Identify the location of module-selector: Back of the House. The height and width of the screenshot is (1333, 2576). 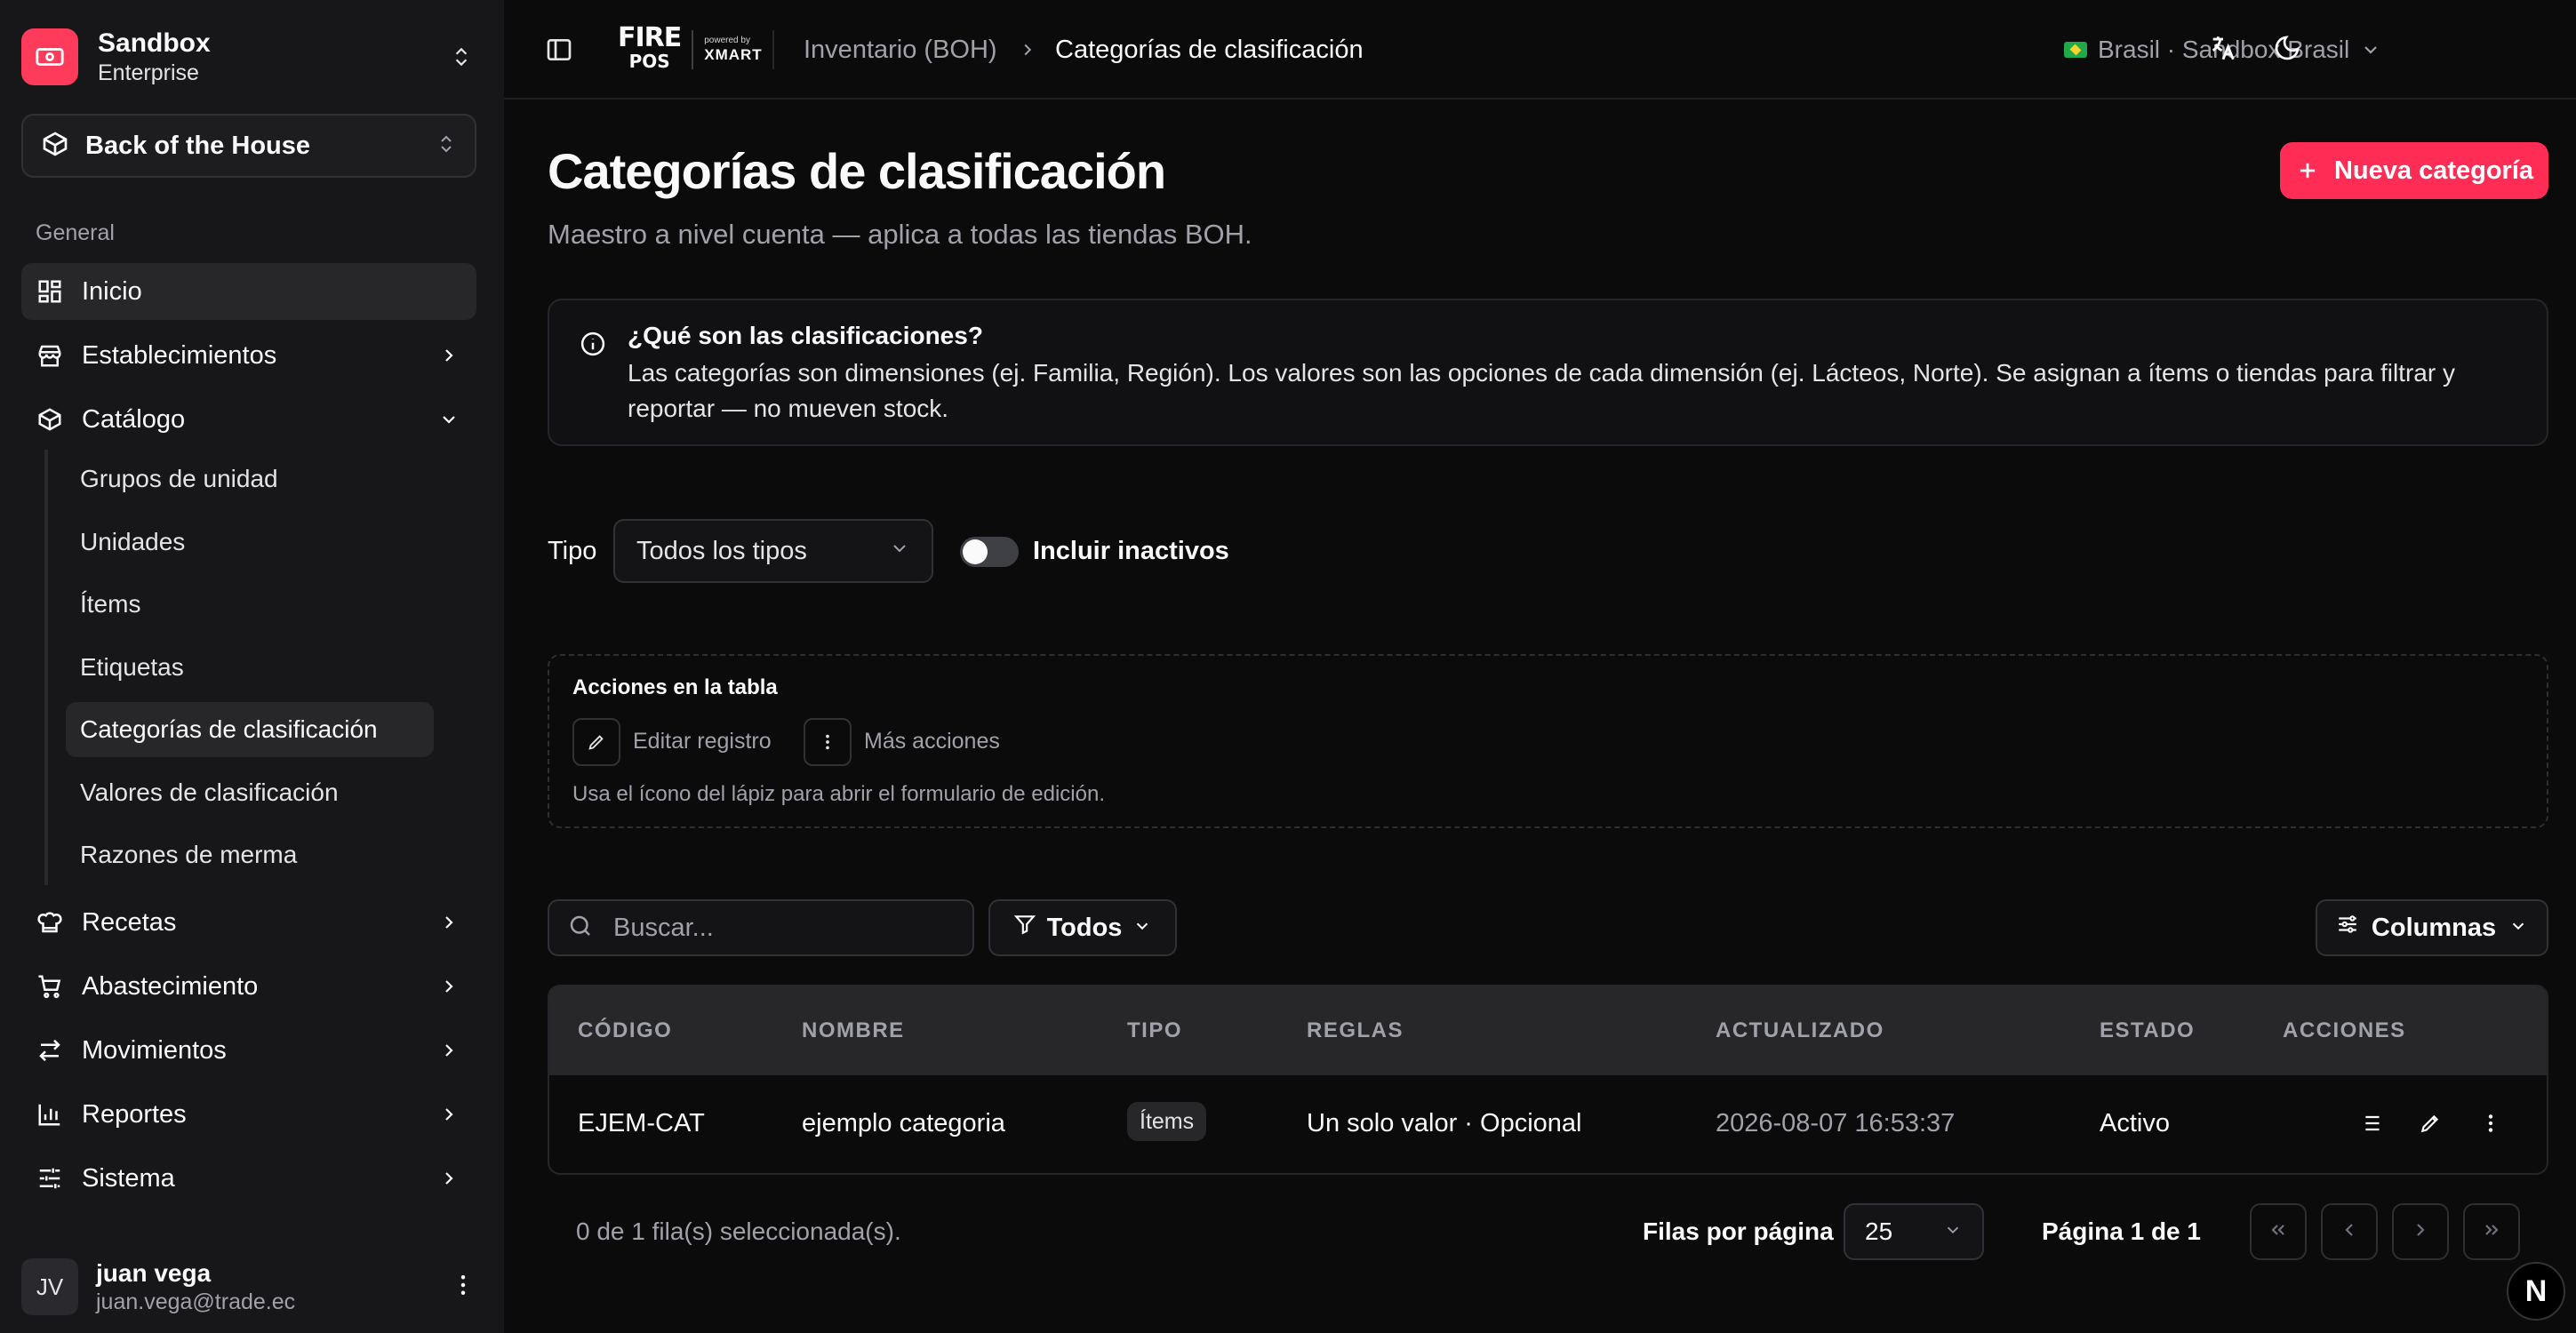
(248, 146).